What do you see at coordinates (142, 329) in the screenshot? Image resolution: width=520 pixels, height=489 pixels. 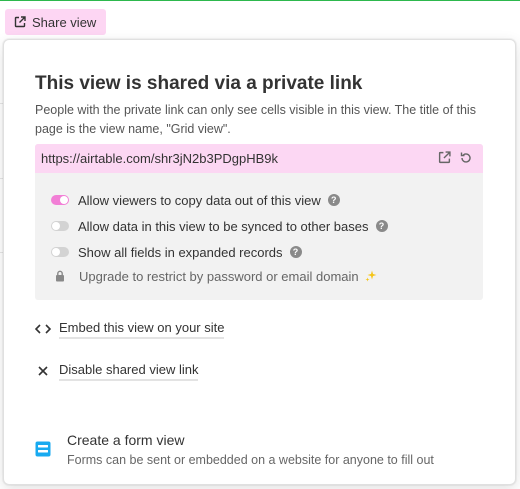 I see `embed-view-label: Embed this view on your site` at bounding box center [142, 329].